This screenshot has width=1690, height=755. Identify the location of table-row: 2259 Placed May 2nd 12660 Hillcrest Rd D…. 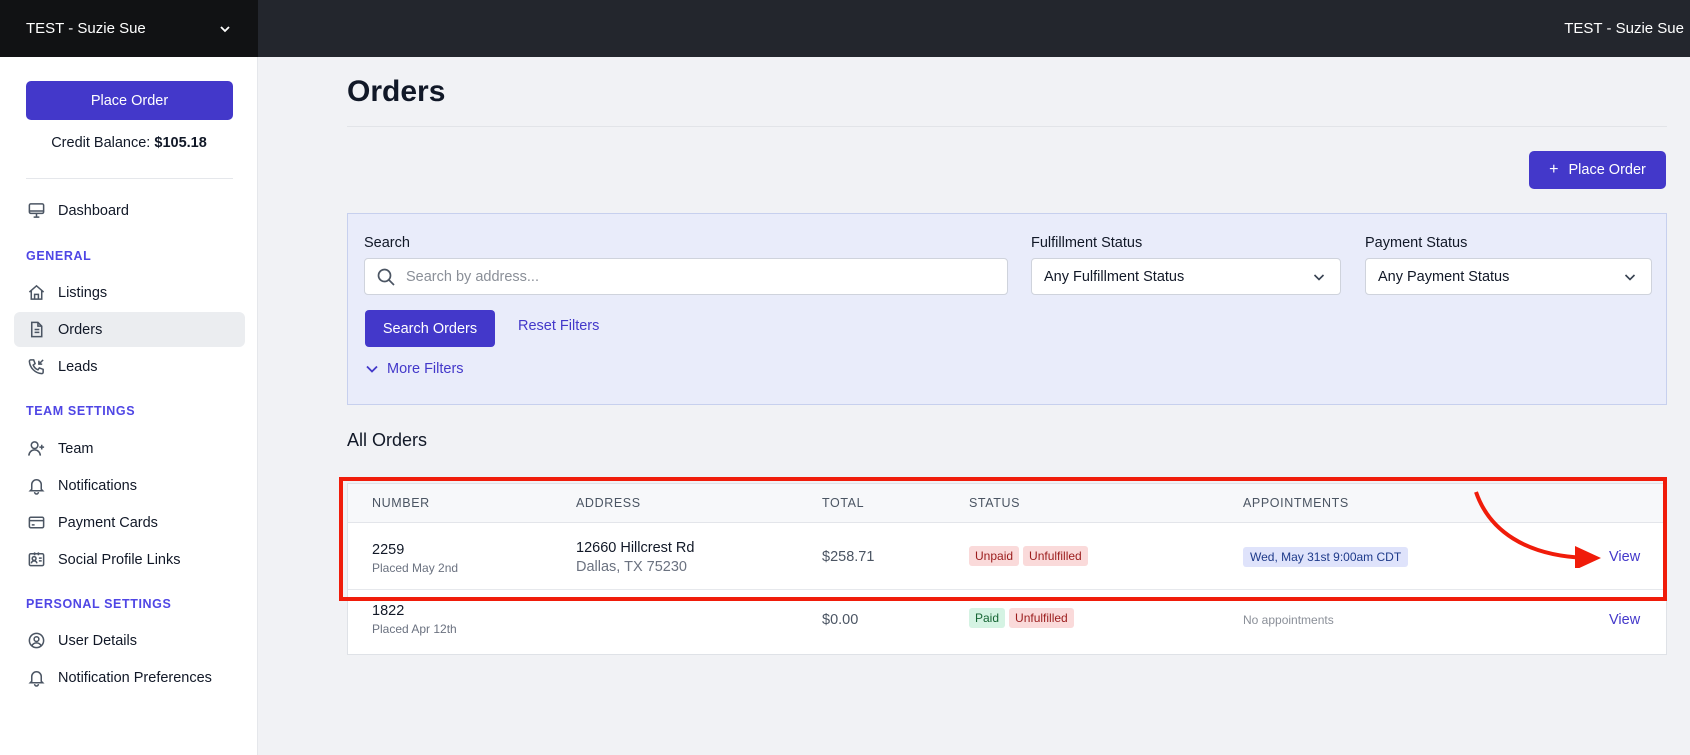
(1007, 556).